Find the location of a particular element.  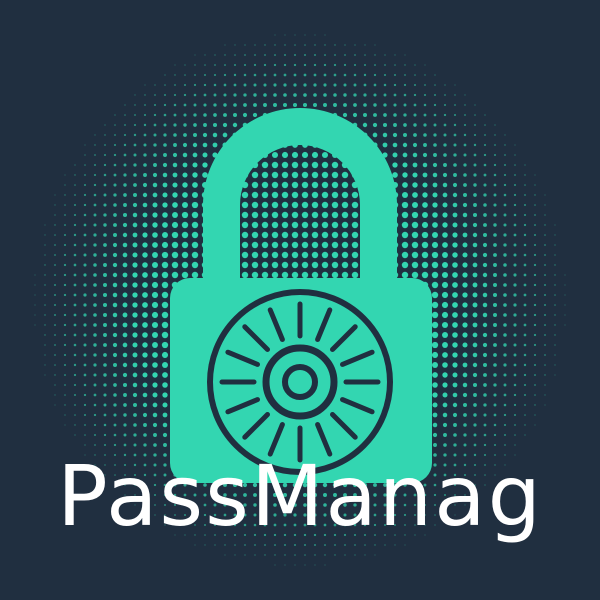

brand-wordmark: PassManag is located at coordinates (300, 496).